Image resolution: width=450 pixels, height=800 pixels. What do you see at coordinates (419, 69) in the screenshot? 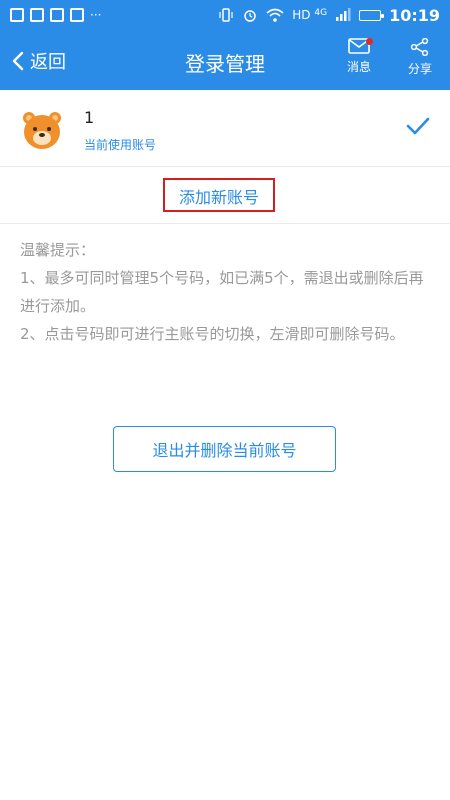
I see `share-label: 分享` at bounding box center [419, 69].